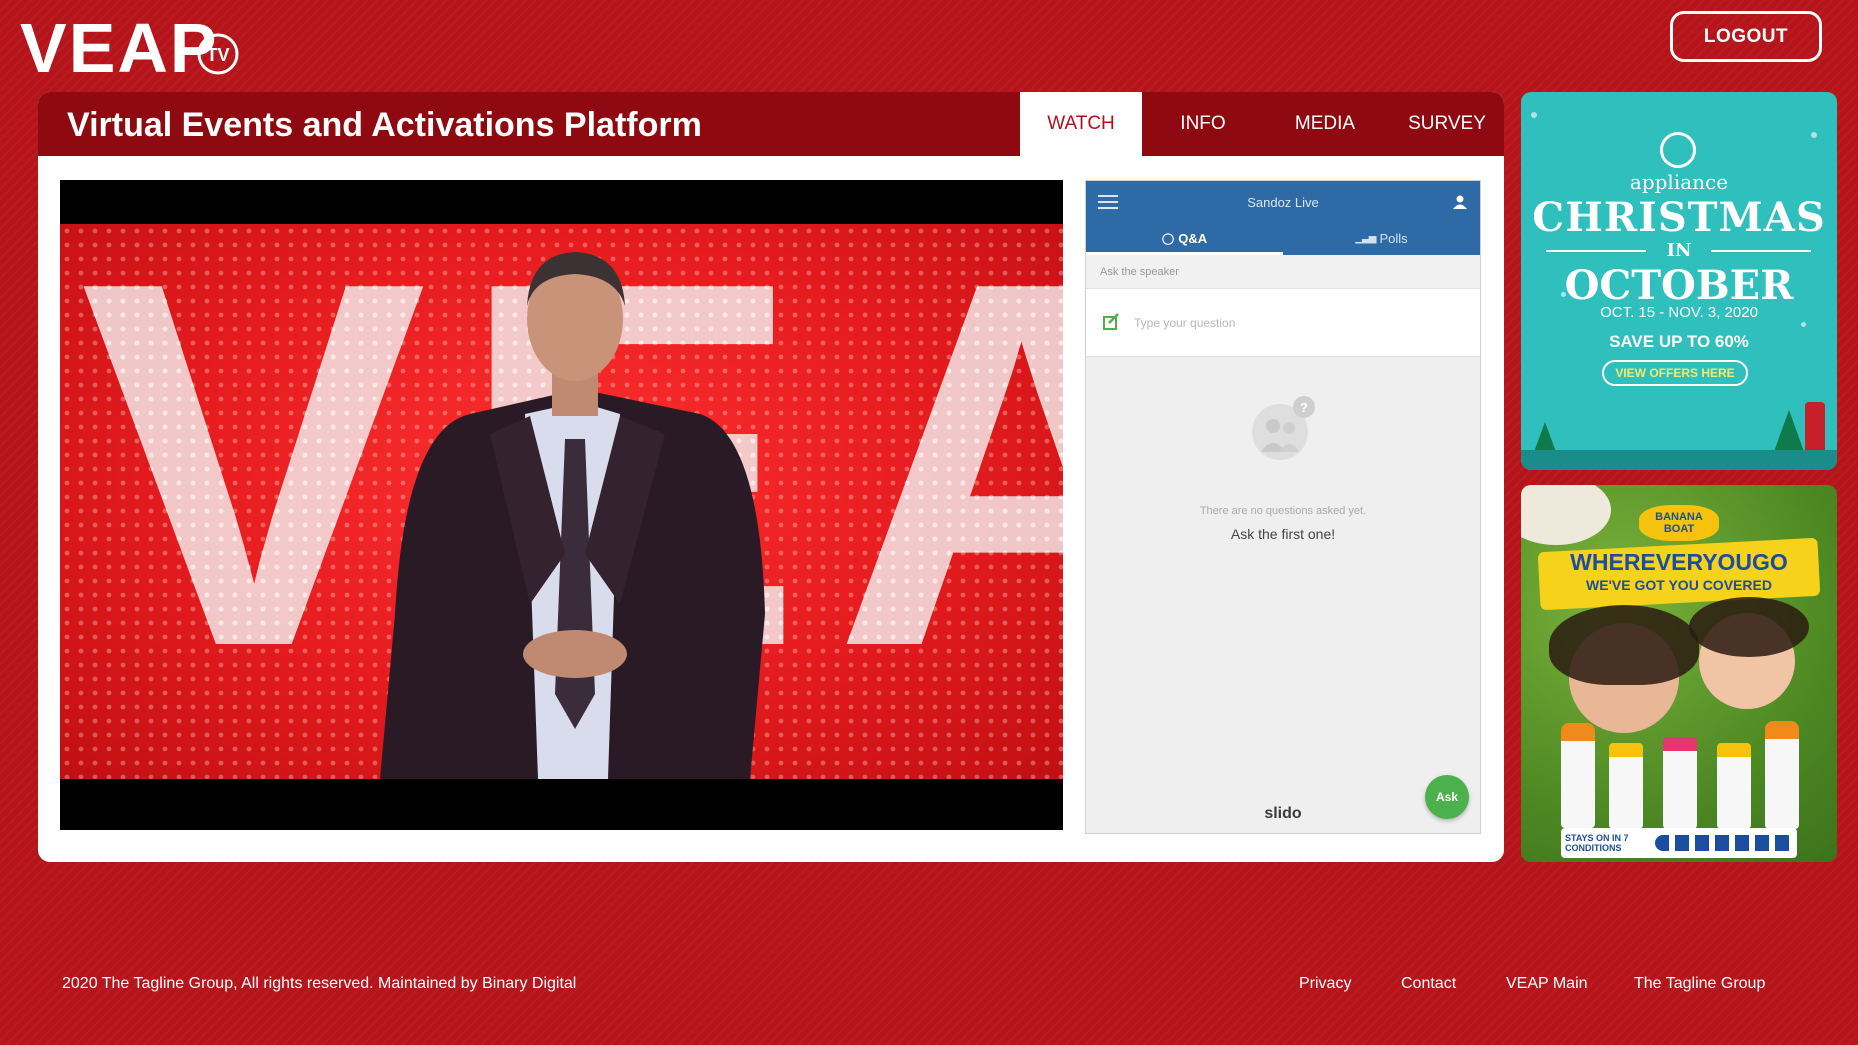 The image size is (1858, 1045). I want to click on tab-polls: ▁▃▅ Polls, so click(1381, 238).